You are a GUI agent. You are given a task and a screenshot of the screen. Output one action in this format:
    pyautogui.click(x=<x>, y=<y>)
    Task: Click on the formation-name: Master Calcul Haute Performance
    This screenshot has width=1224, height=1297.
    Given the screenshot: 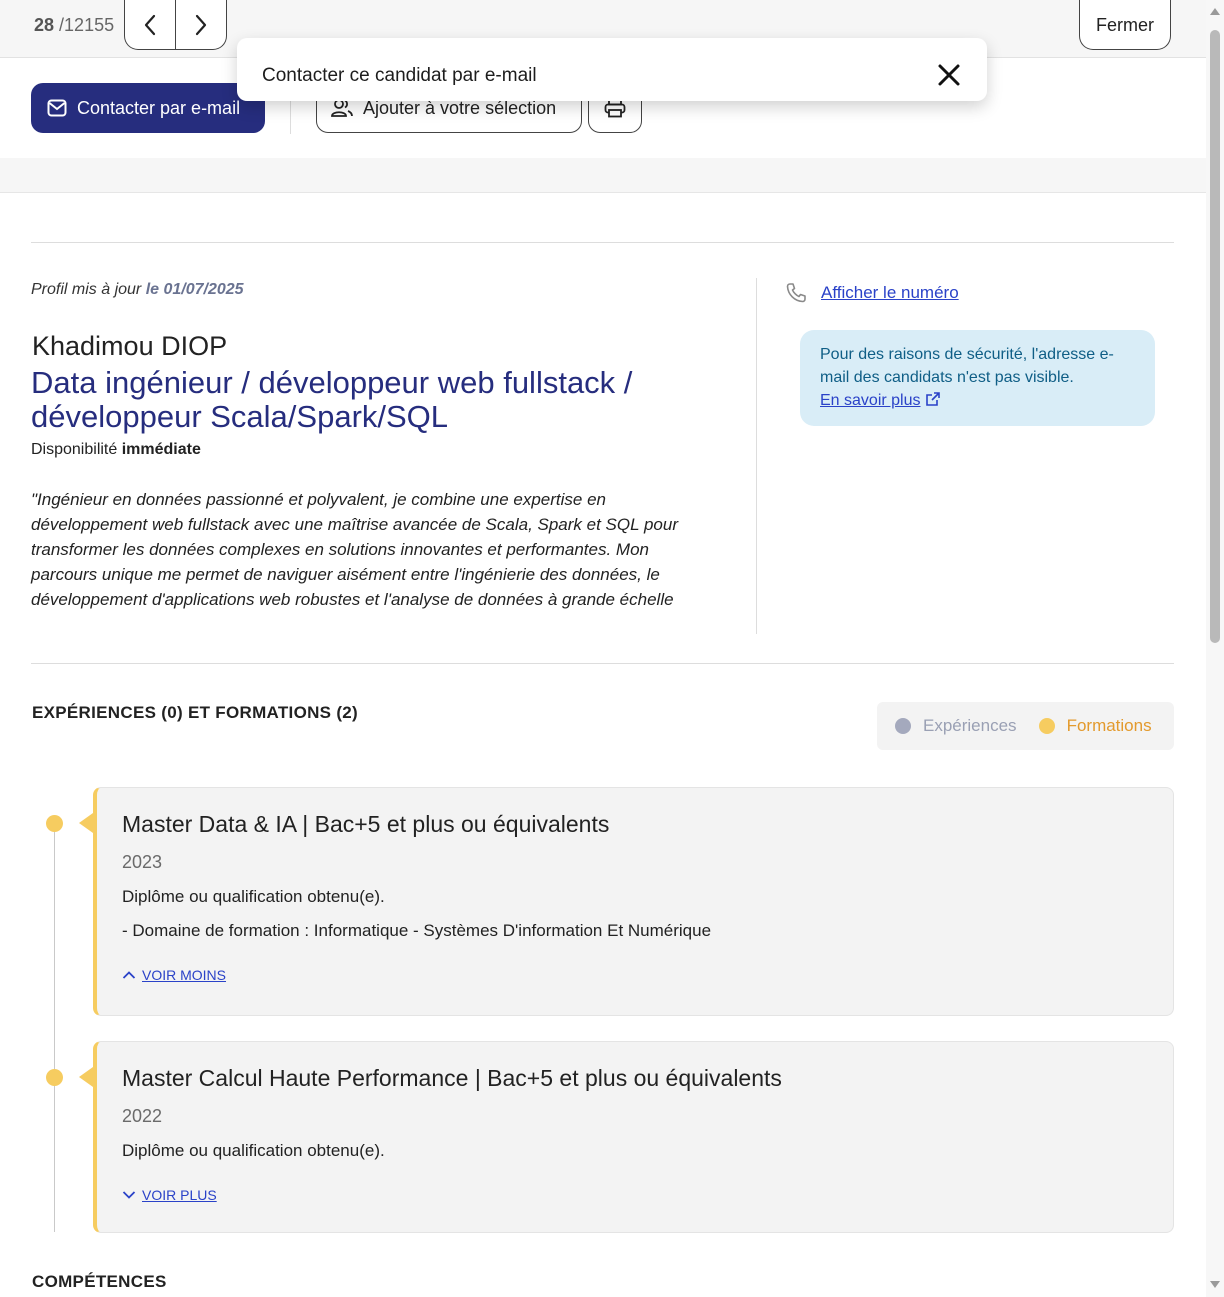 What is the action you would take?
    pyautogui.click(x=295, y=1078)
    